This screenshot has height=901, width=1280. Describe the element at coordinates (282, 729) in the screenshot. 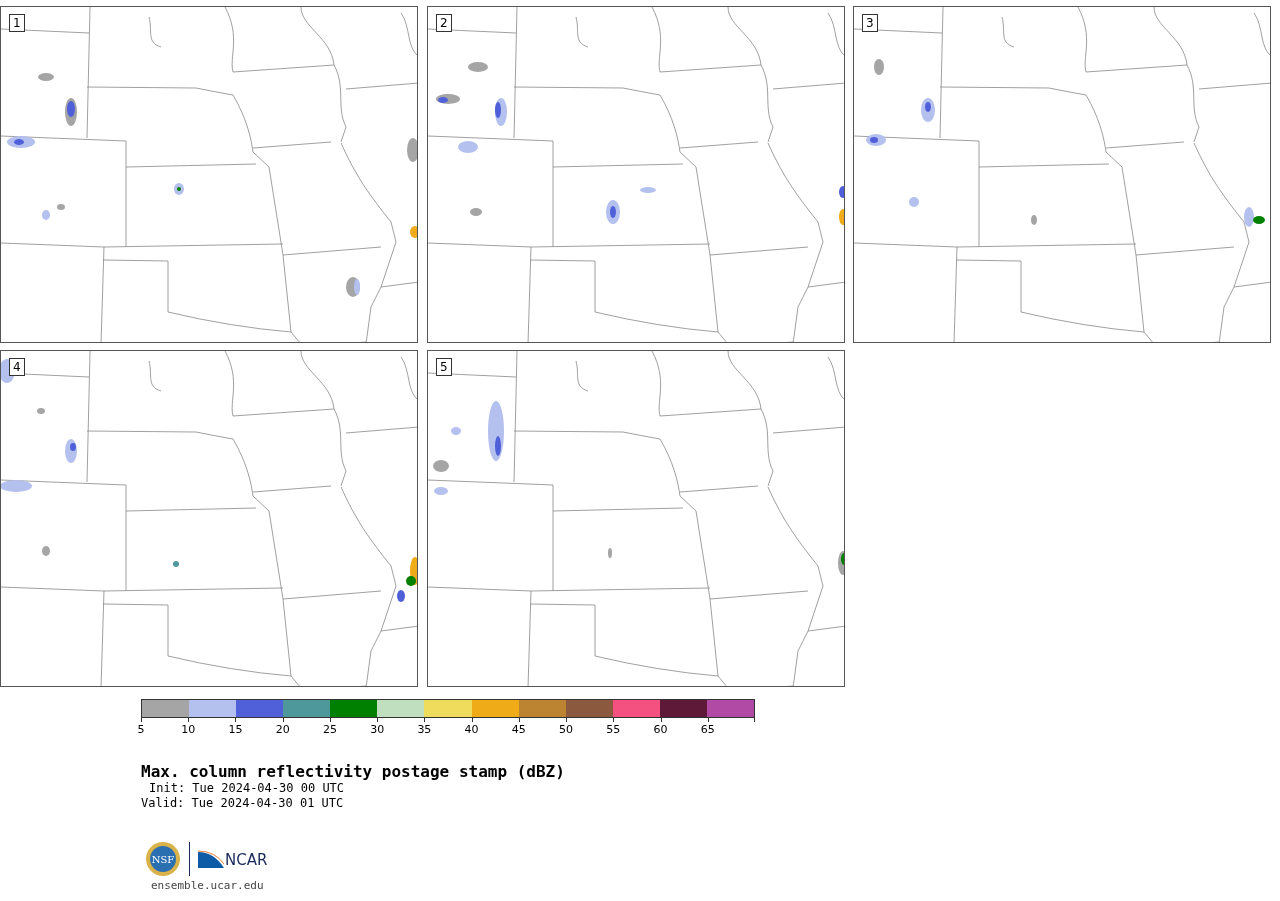

I see `tick-label: 20` at that location.